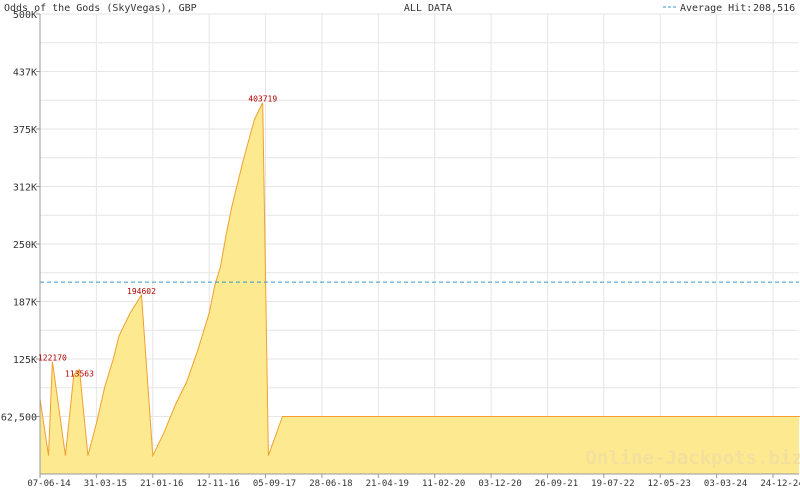  What do you see at coordinates (25, 130) in the screenshot?
I see `y-tick-label: 375K` at bounding box center [25, 130].